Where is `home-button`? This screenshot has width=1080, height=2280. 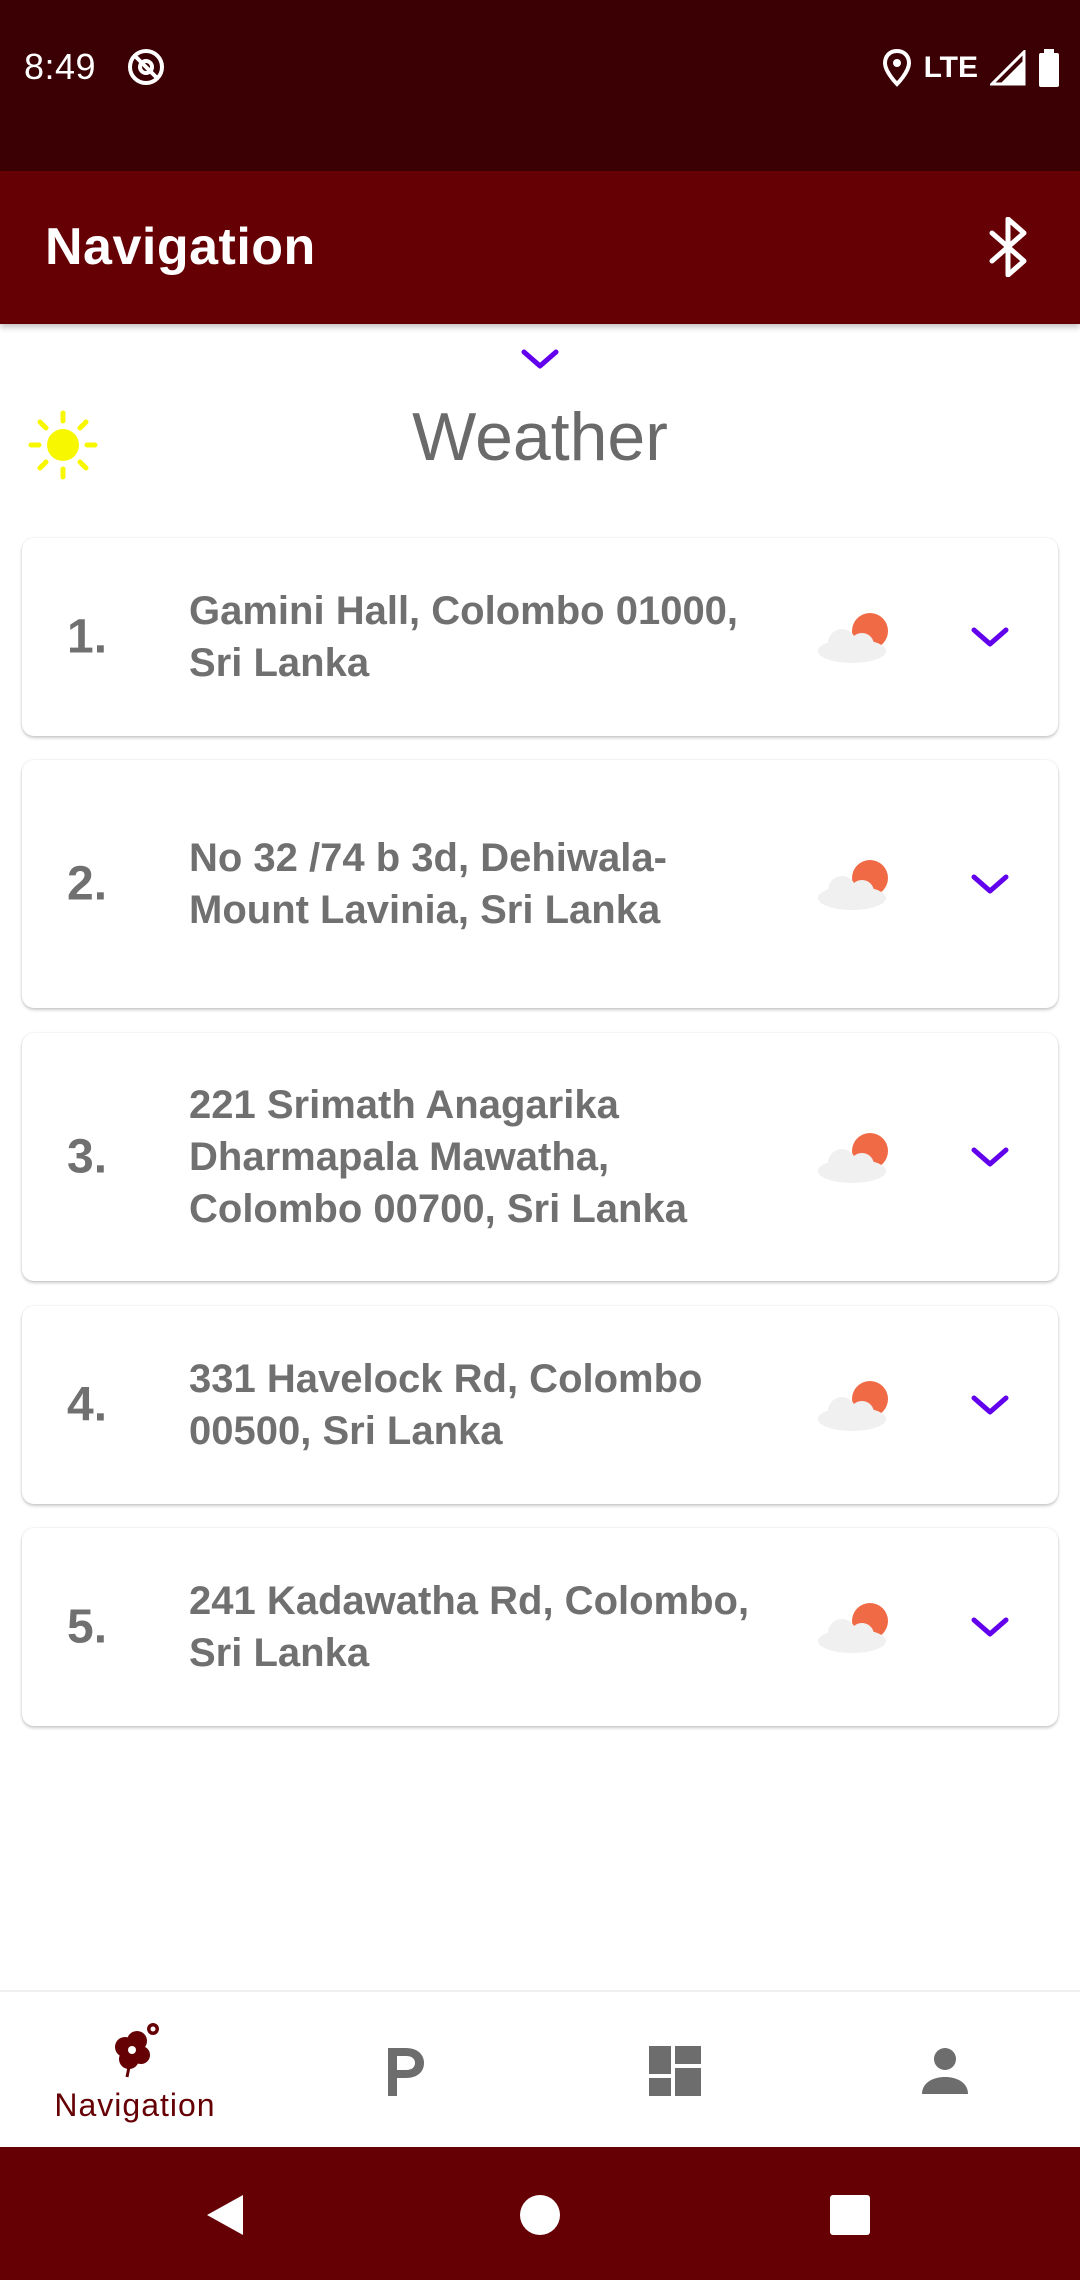 home-button is located at coordinates (540, 2215).